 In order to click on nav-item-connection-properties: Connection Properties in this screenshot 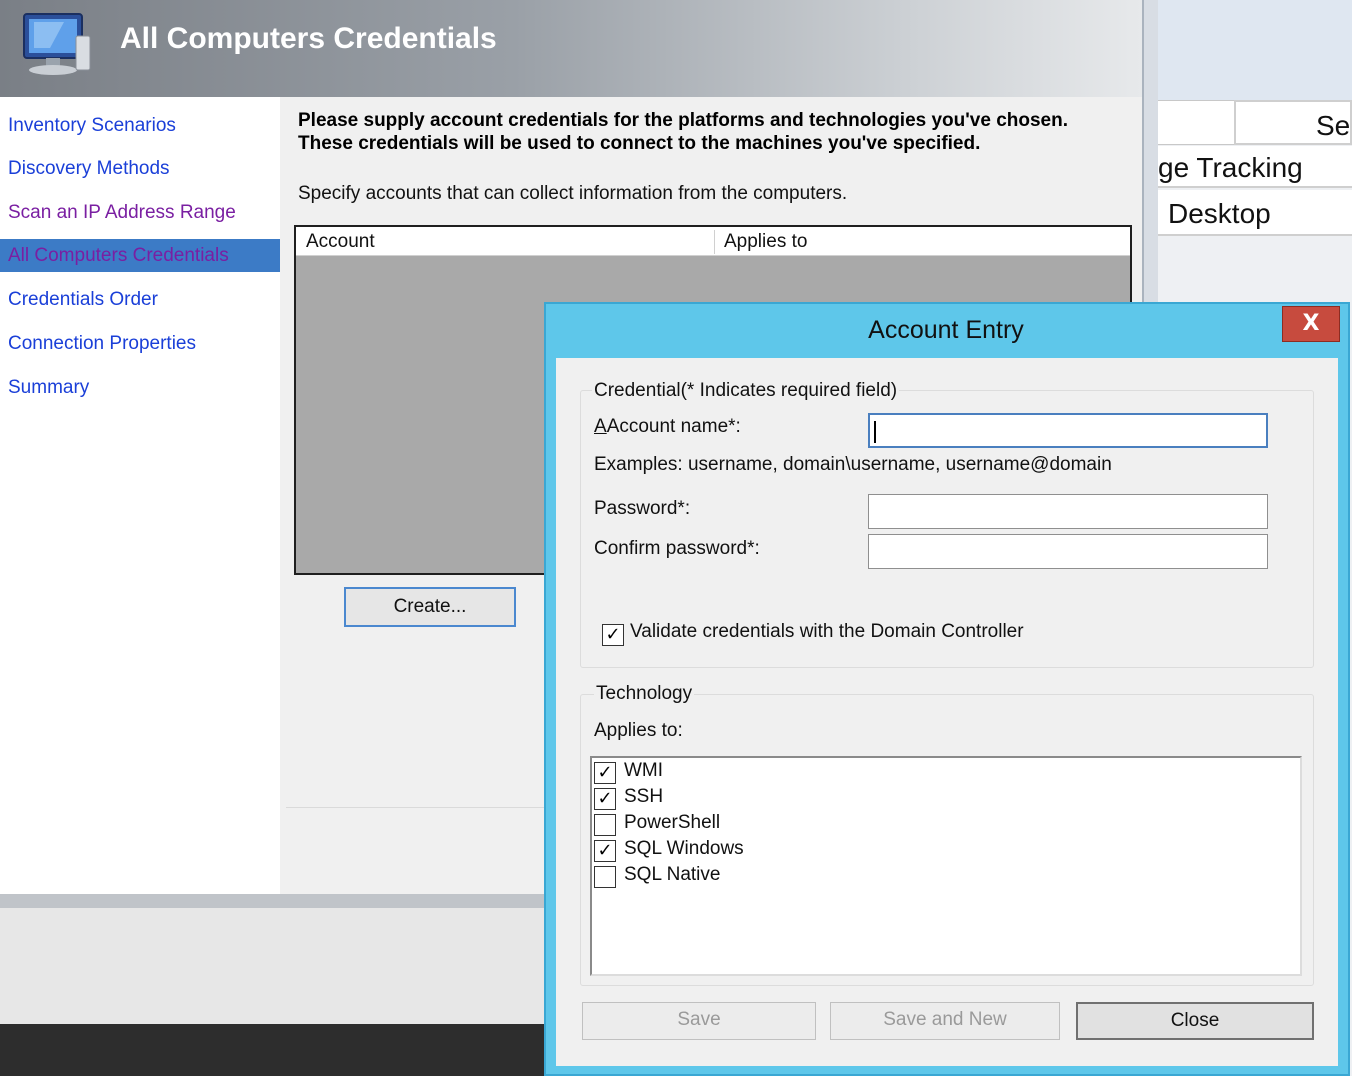, I will do `click(140, 343)`.